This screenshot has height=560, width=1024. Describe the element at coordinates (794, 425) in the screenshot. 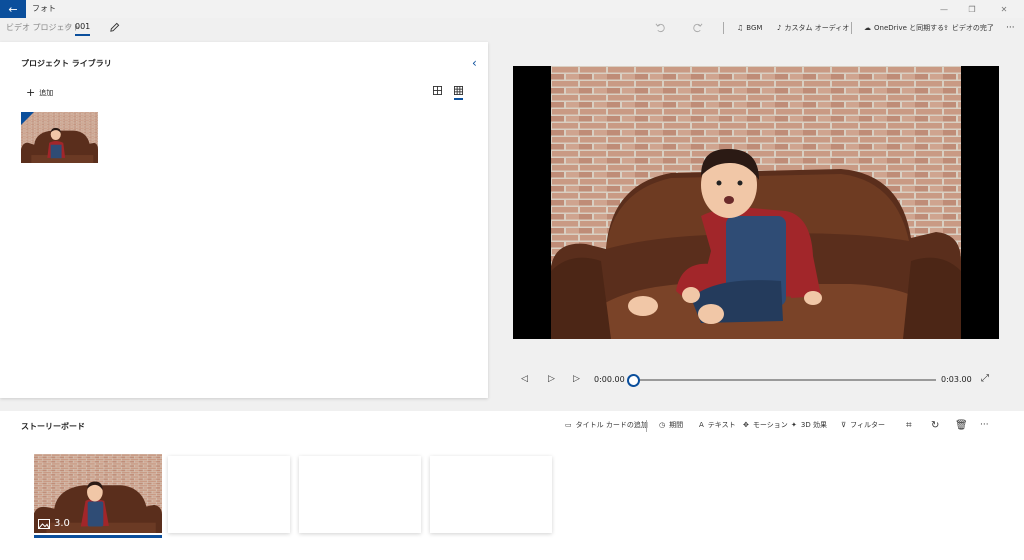

I see `3d-effects-icon: ✦` at that location.